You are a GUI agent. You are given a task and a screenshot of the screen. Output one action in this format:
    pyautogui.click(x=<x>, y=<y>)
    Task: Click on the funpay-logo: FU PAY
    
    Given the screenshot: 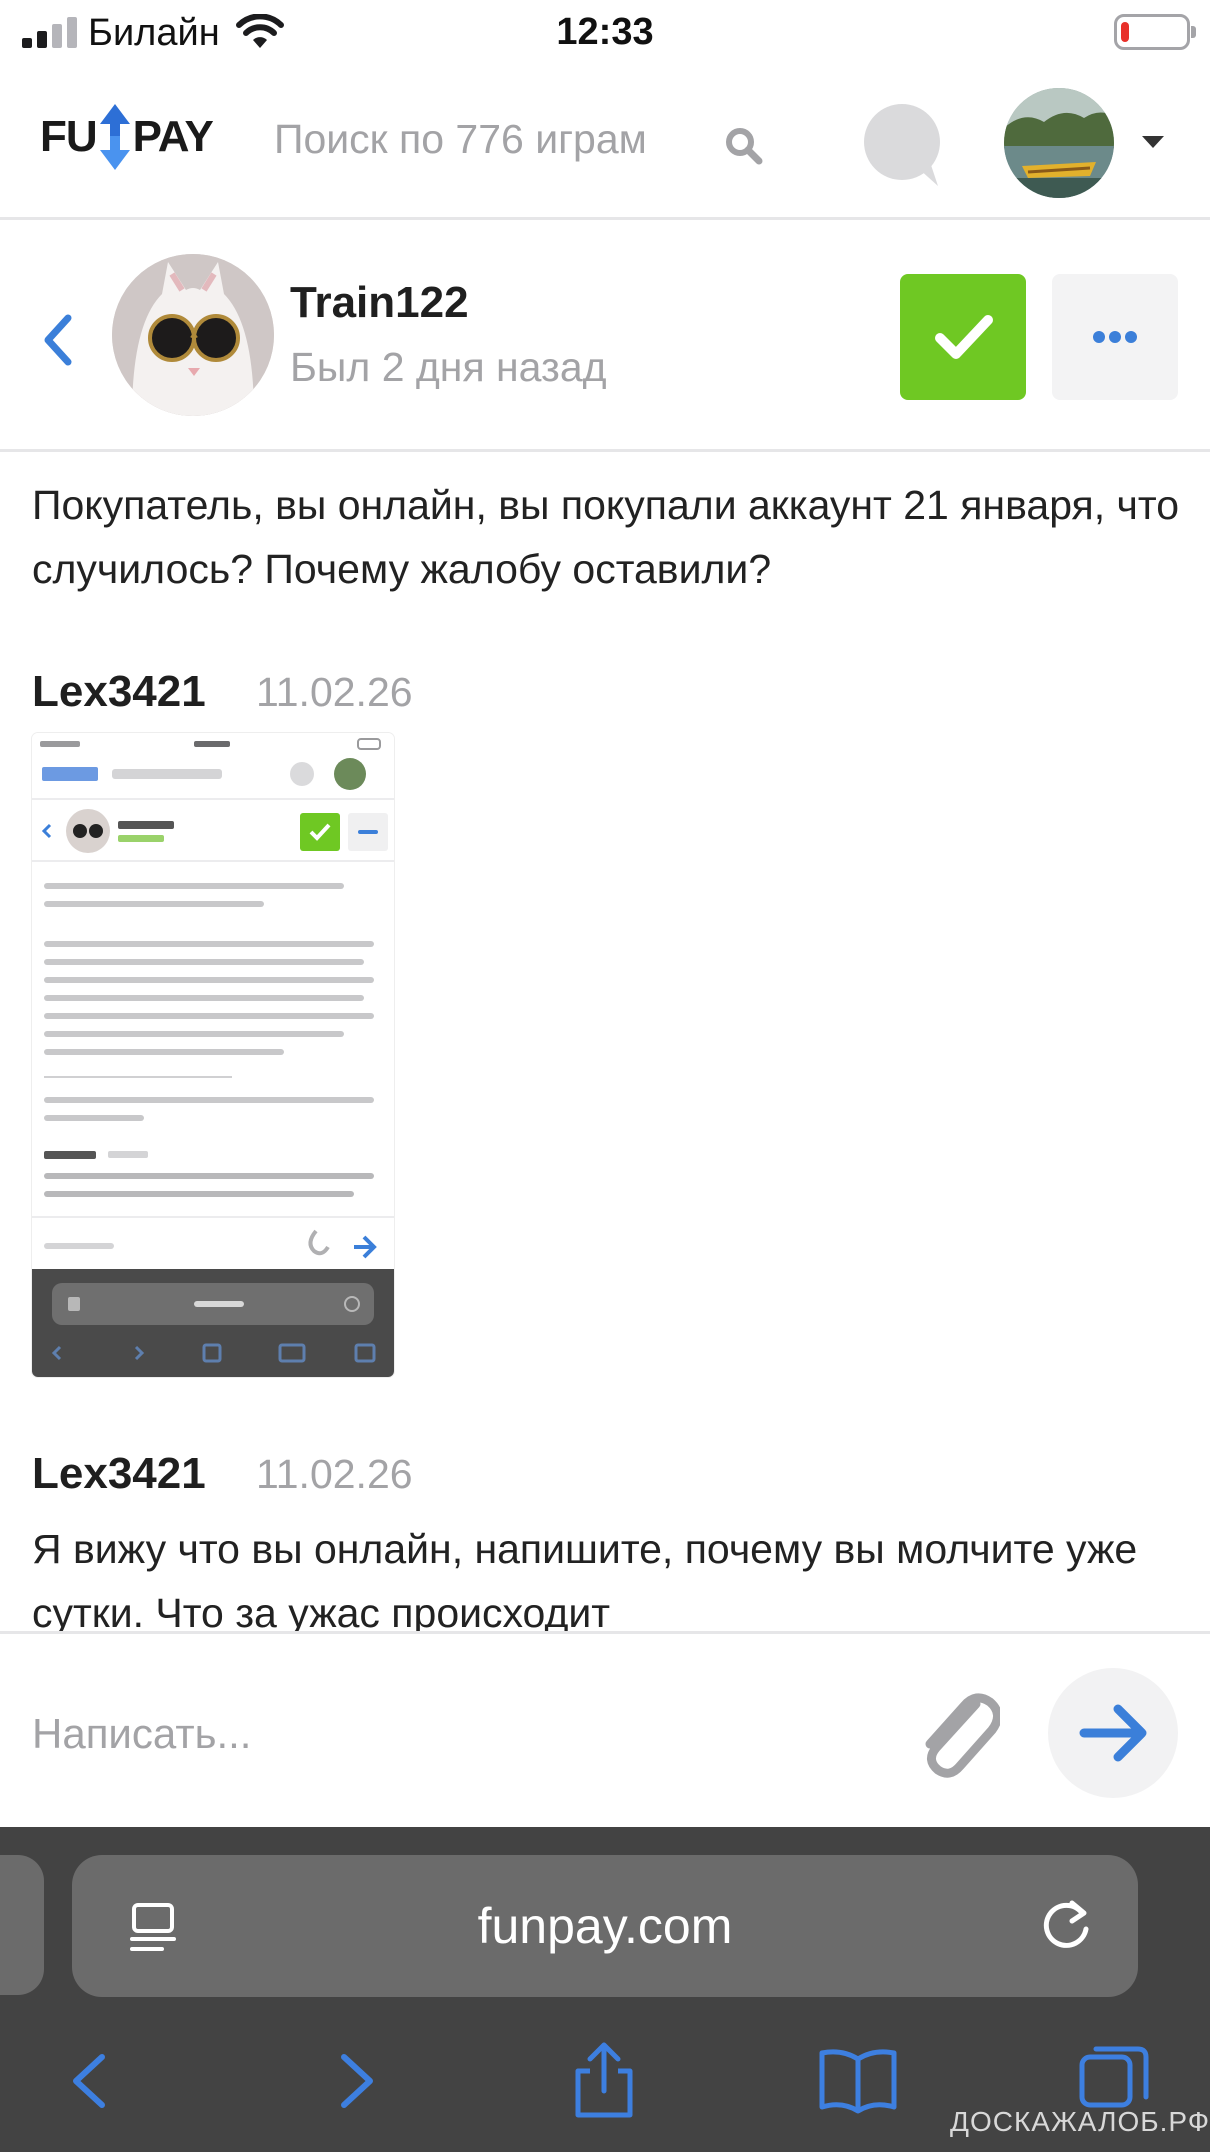 What is the action you would take?
    pyautogui.click(x=127, y=137)
    